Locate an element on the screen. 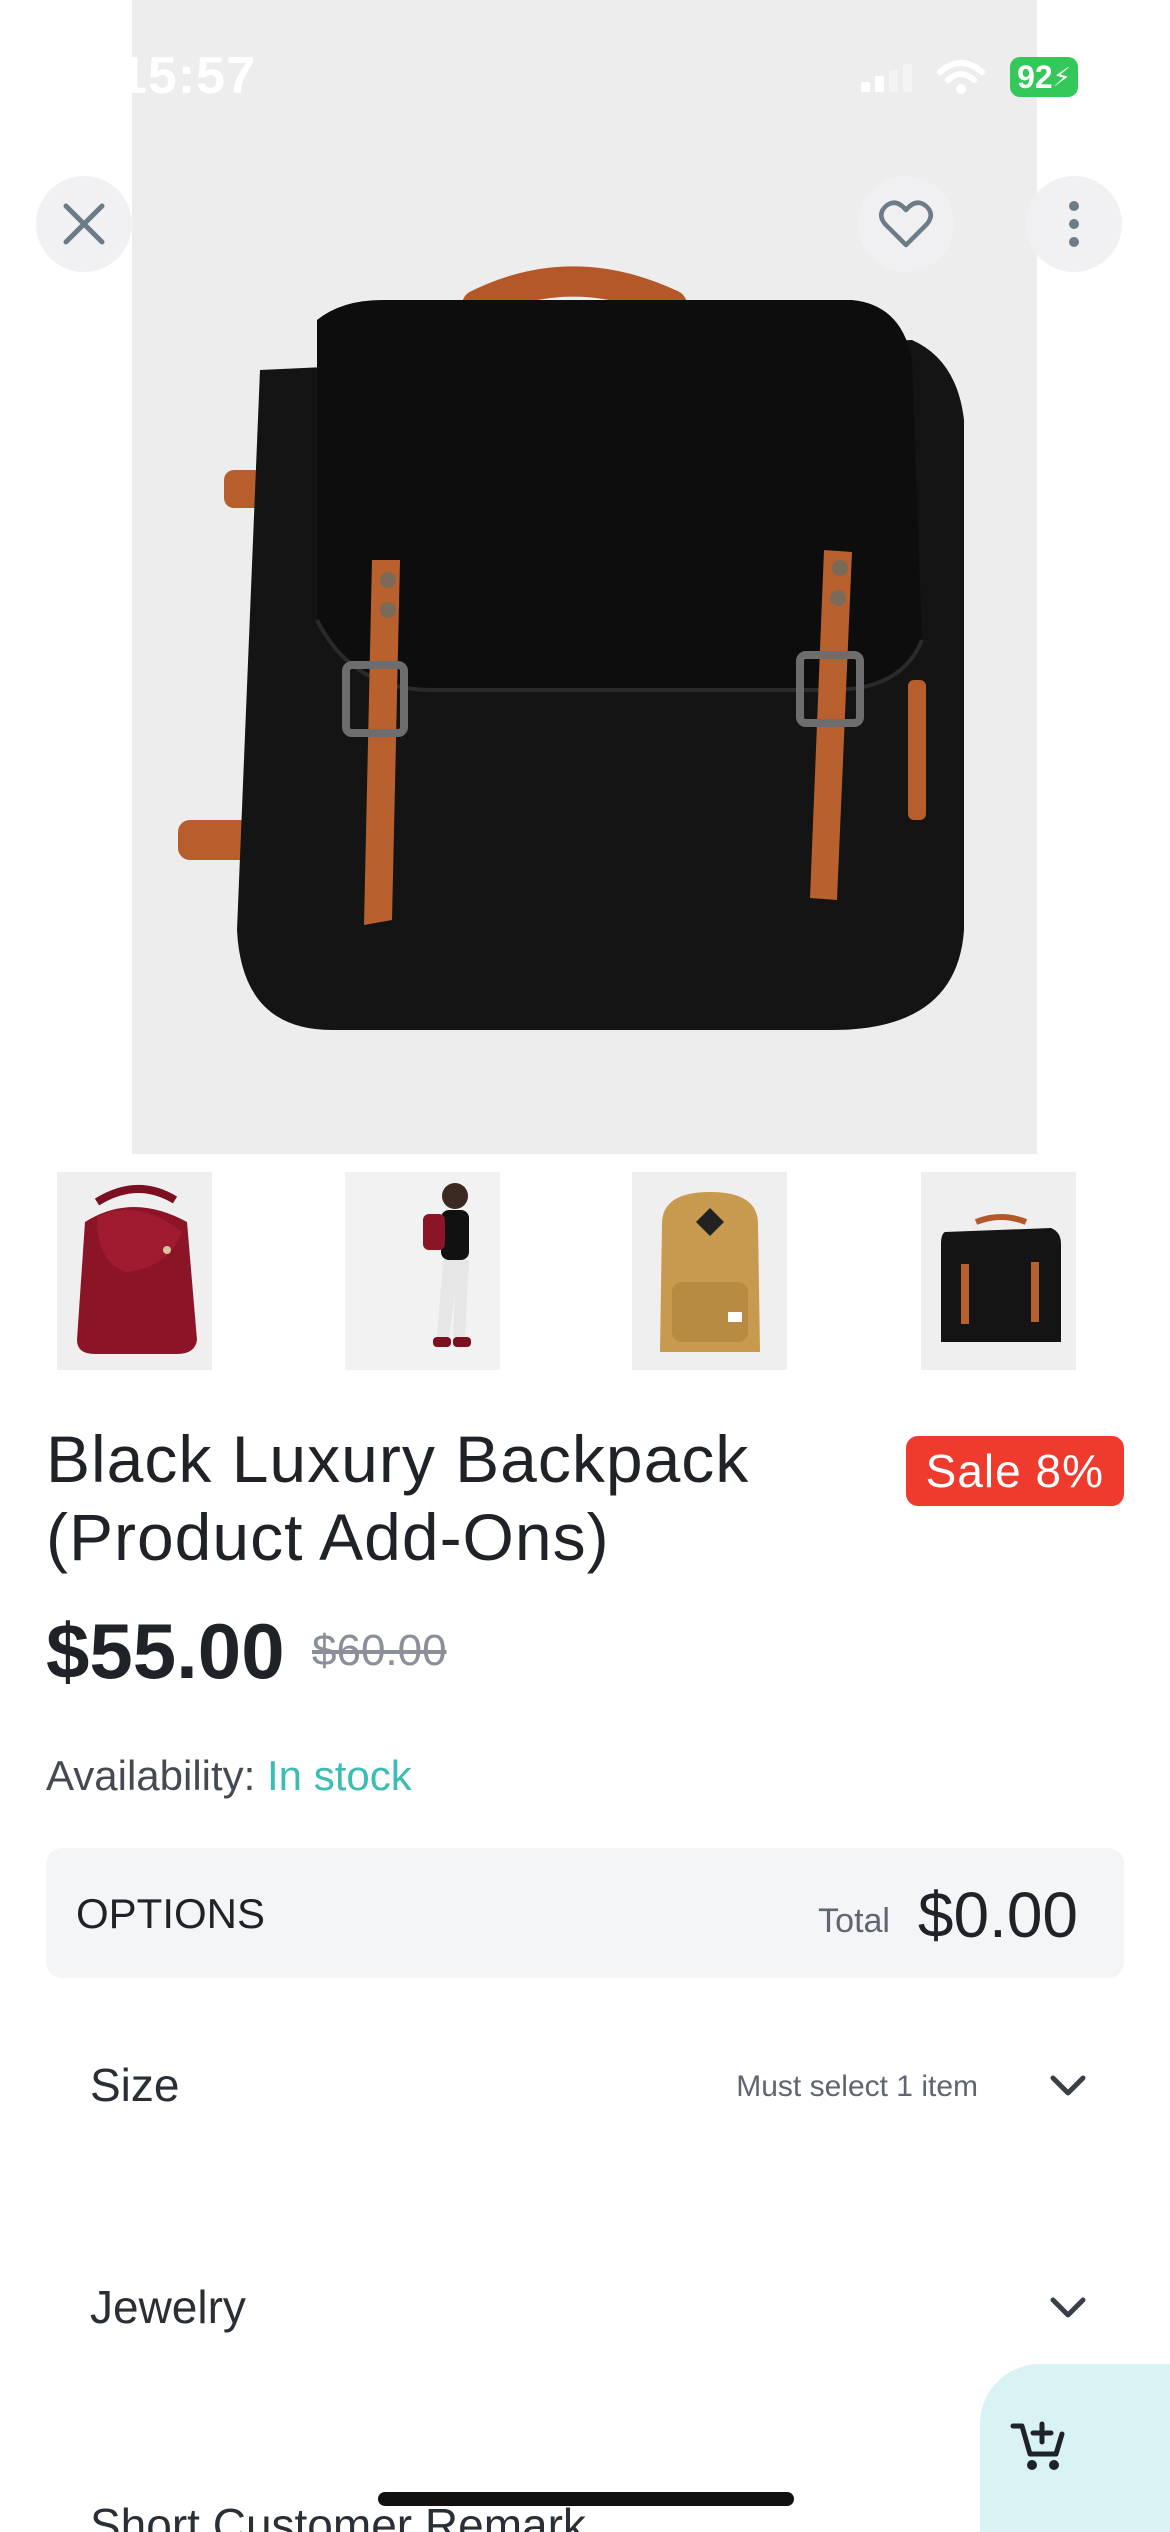 Image resolution: width=1170 pixels, height=2532 pixels. thumbnail-tan-backpack is located at coordinates (709, 1271).